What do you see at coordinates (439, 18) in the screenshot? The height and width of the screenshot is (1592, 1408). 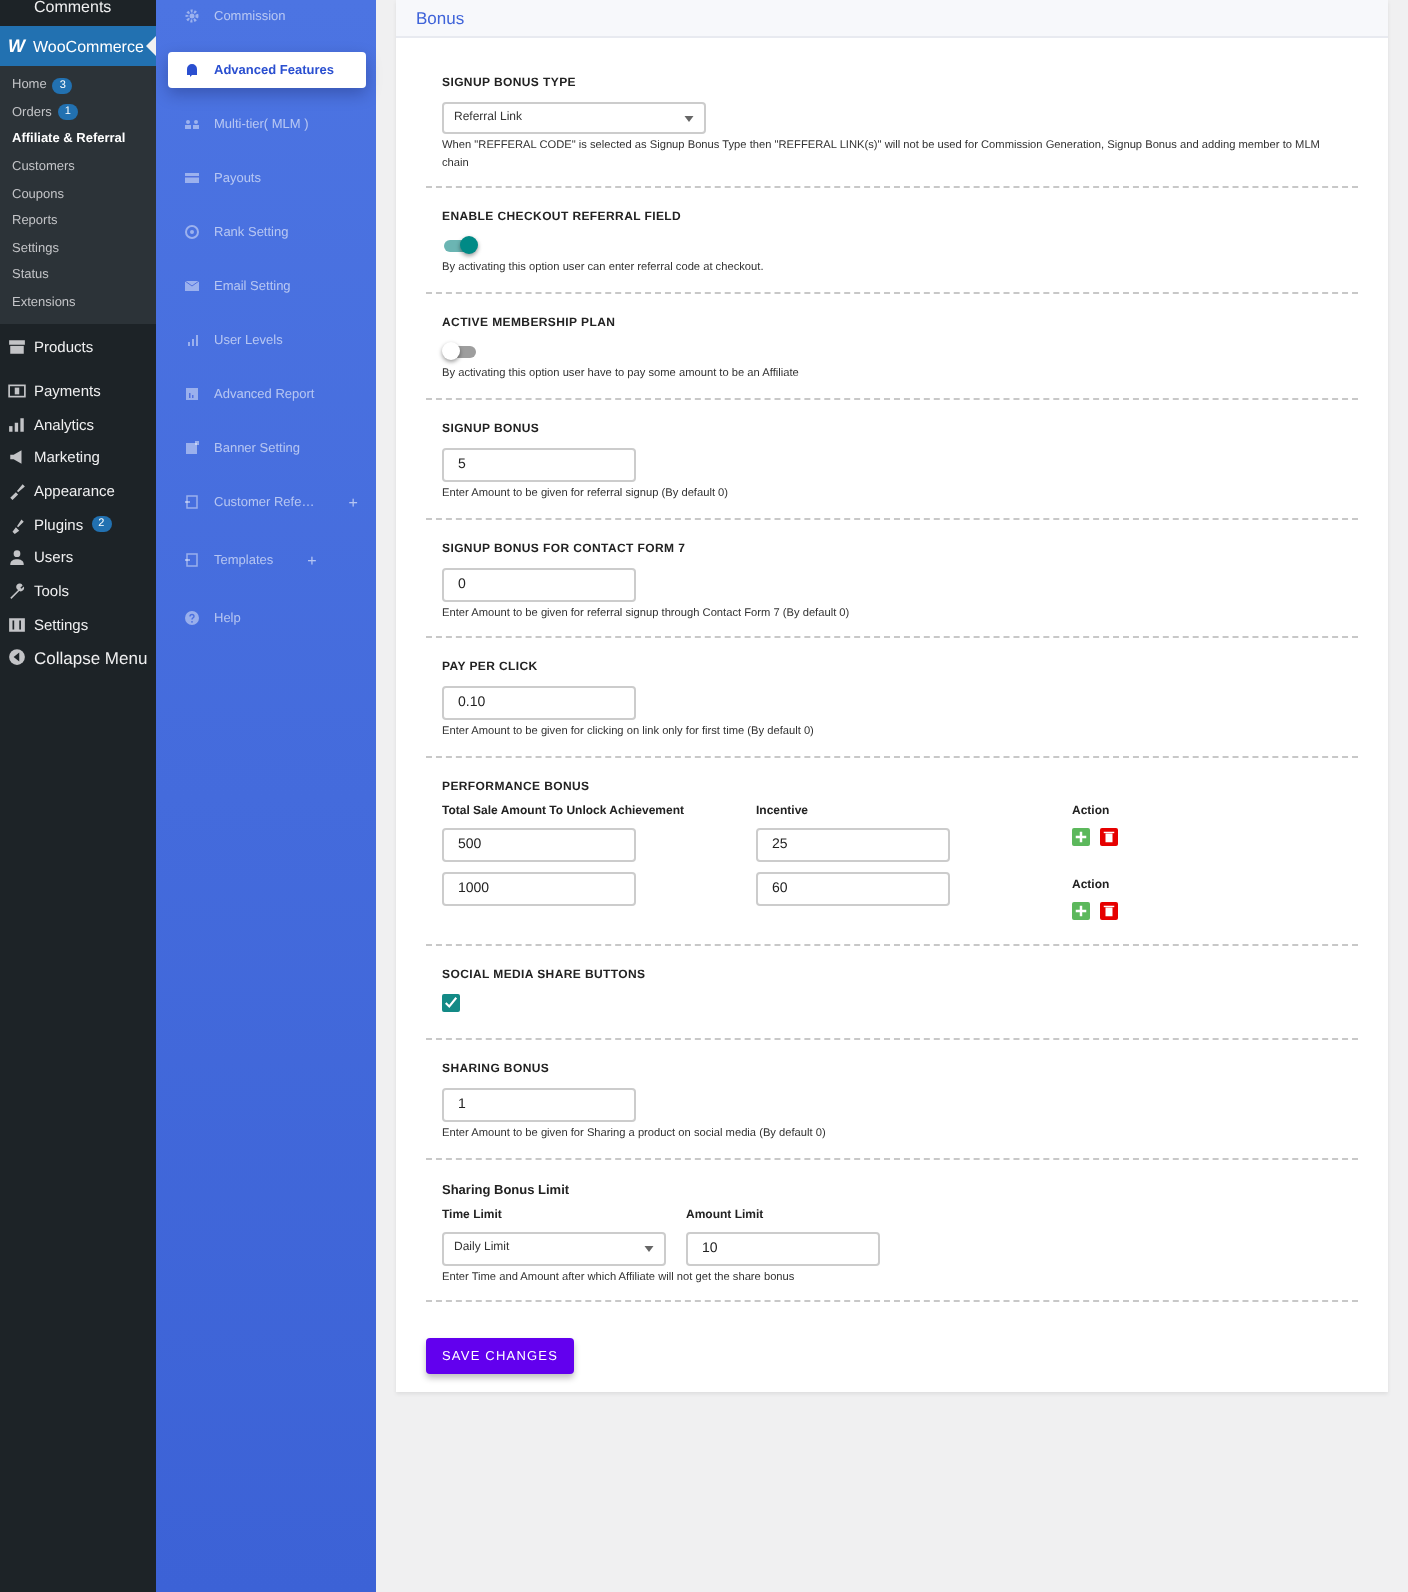 I see `panel-title: Bonus` at bounding box center [439, 18].